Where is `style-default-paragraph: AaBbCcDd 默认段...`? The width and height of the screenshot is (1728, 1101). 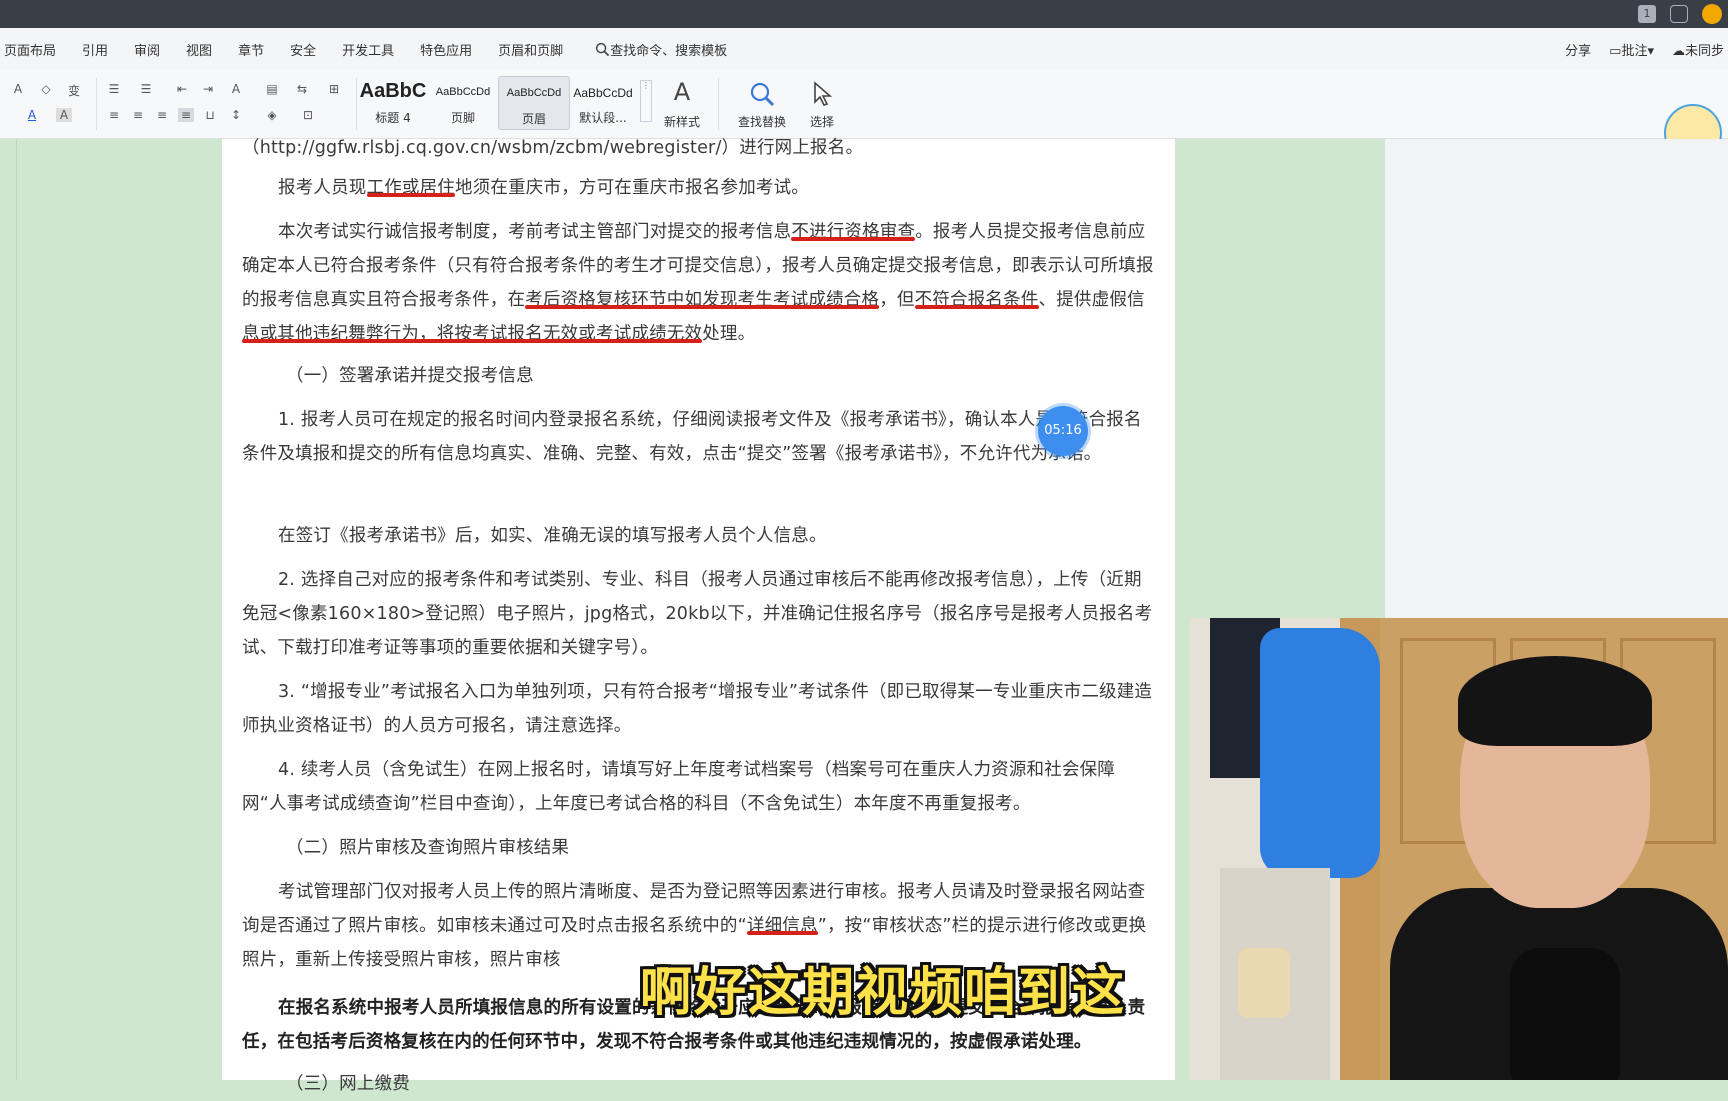
style-default-paragraph: AaBbCcDd 默认段... is located at coordinates (603, 102).